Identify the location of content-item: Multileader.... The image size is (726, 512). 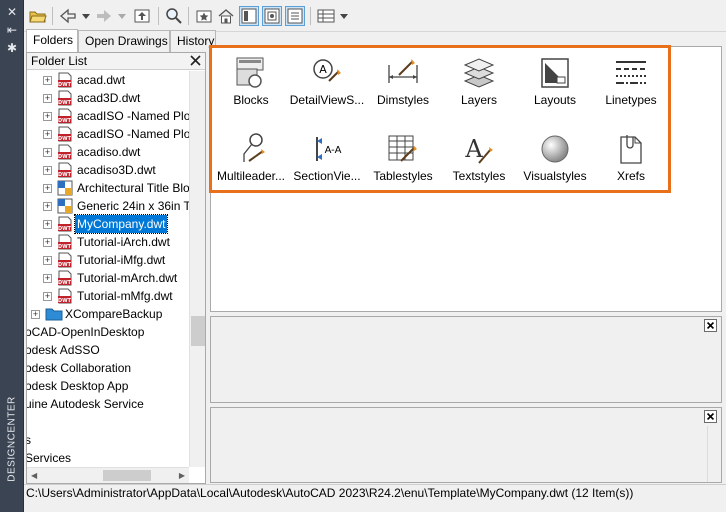
(251, 162).